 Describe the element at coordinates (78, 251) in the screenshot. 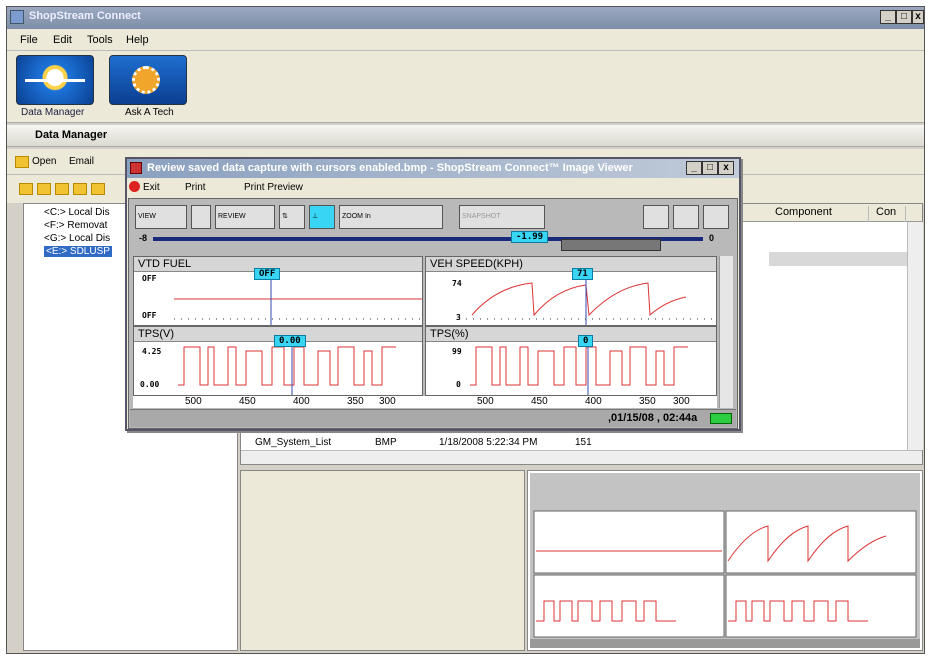

I see `tree-item-selected: <E:> SDLUSP` at that location.